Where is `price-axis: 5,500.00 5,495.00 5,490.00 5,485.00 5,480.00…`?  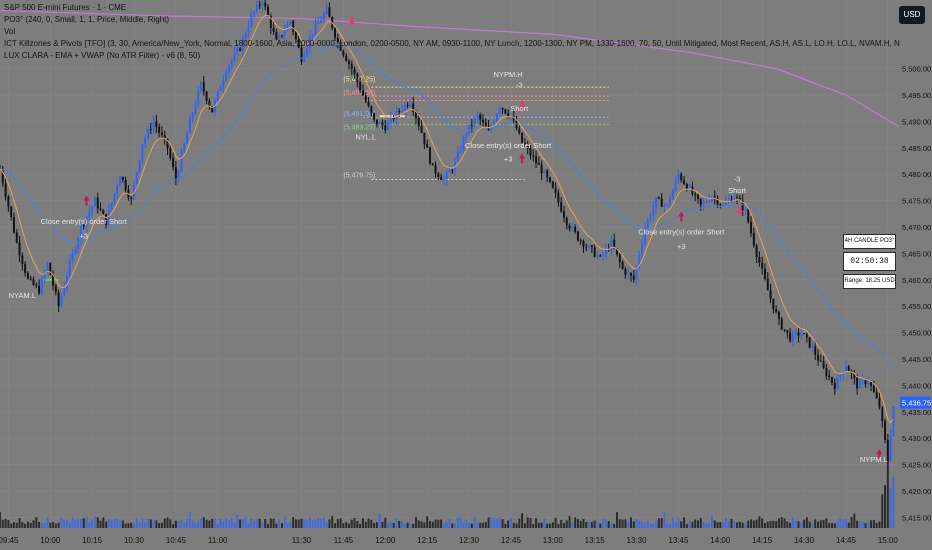 price-axis: 5,500.00 5,495.00 5,490.00 5,485.00 5,480.00… is located at coordinates (915, 275).